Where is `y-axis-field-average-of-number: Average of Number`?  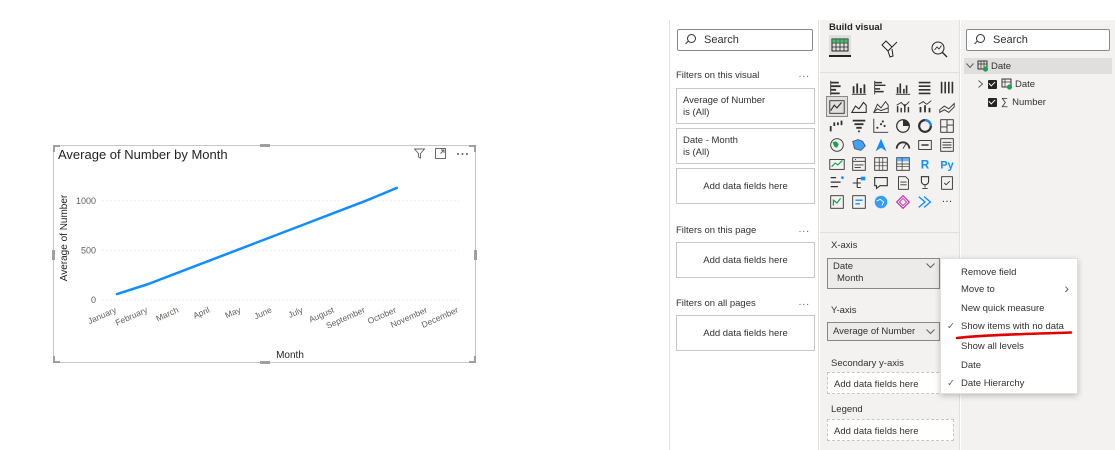
y-axis-field-average-of-number: Average of Number is located at coordinates (883, 331).